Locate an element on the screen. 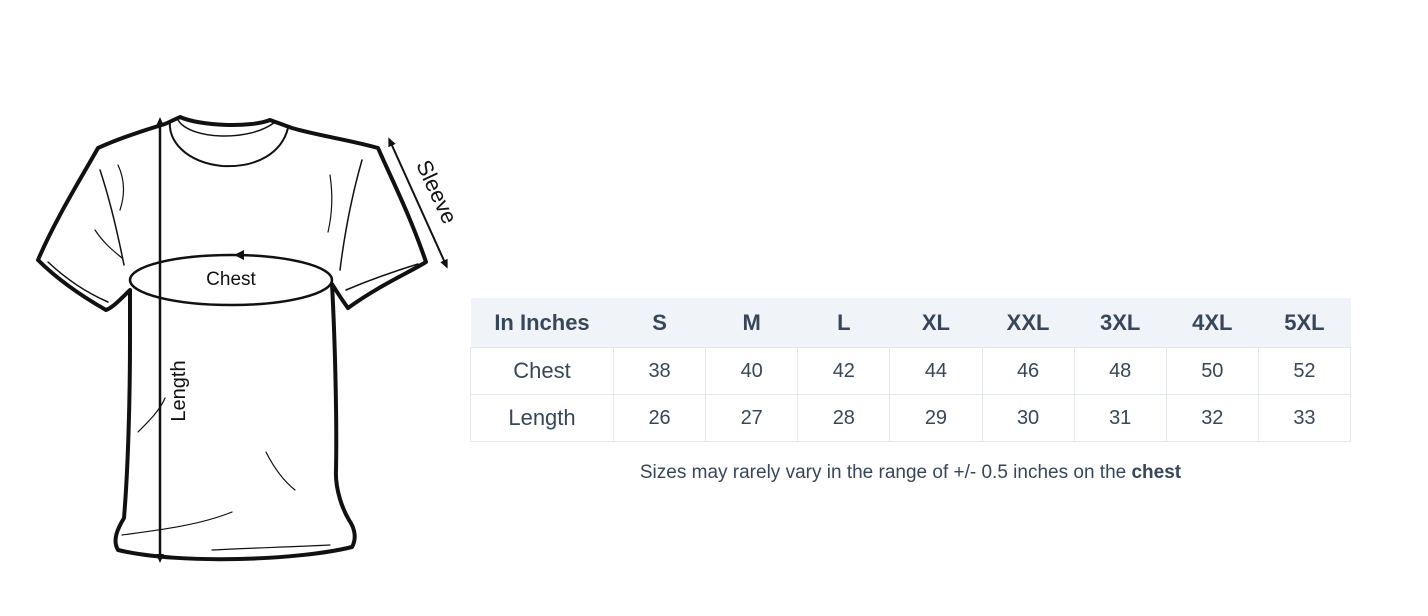 The width and height of the screenshot is (1428, 616). table-row-chest: Chest 38 40 42 44 46 48 50 52 is located at coordinates (911, 371).